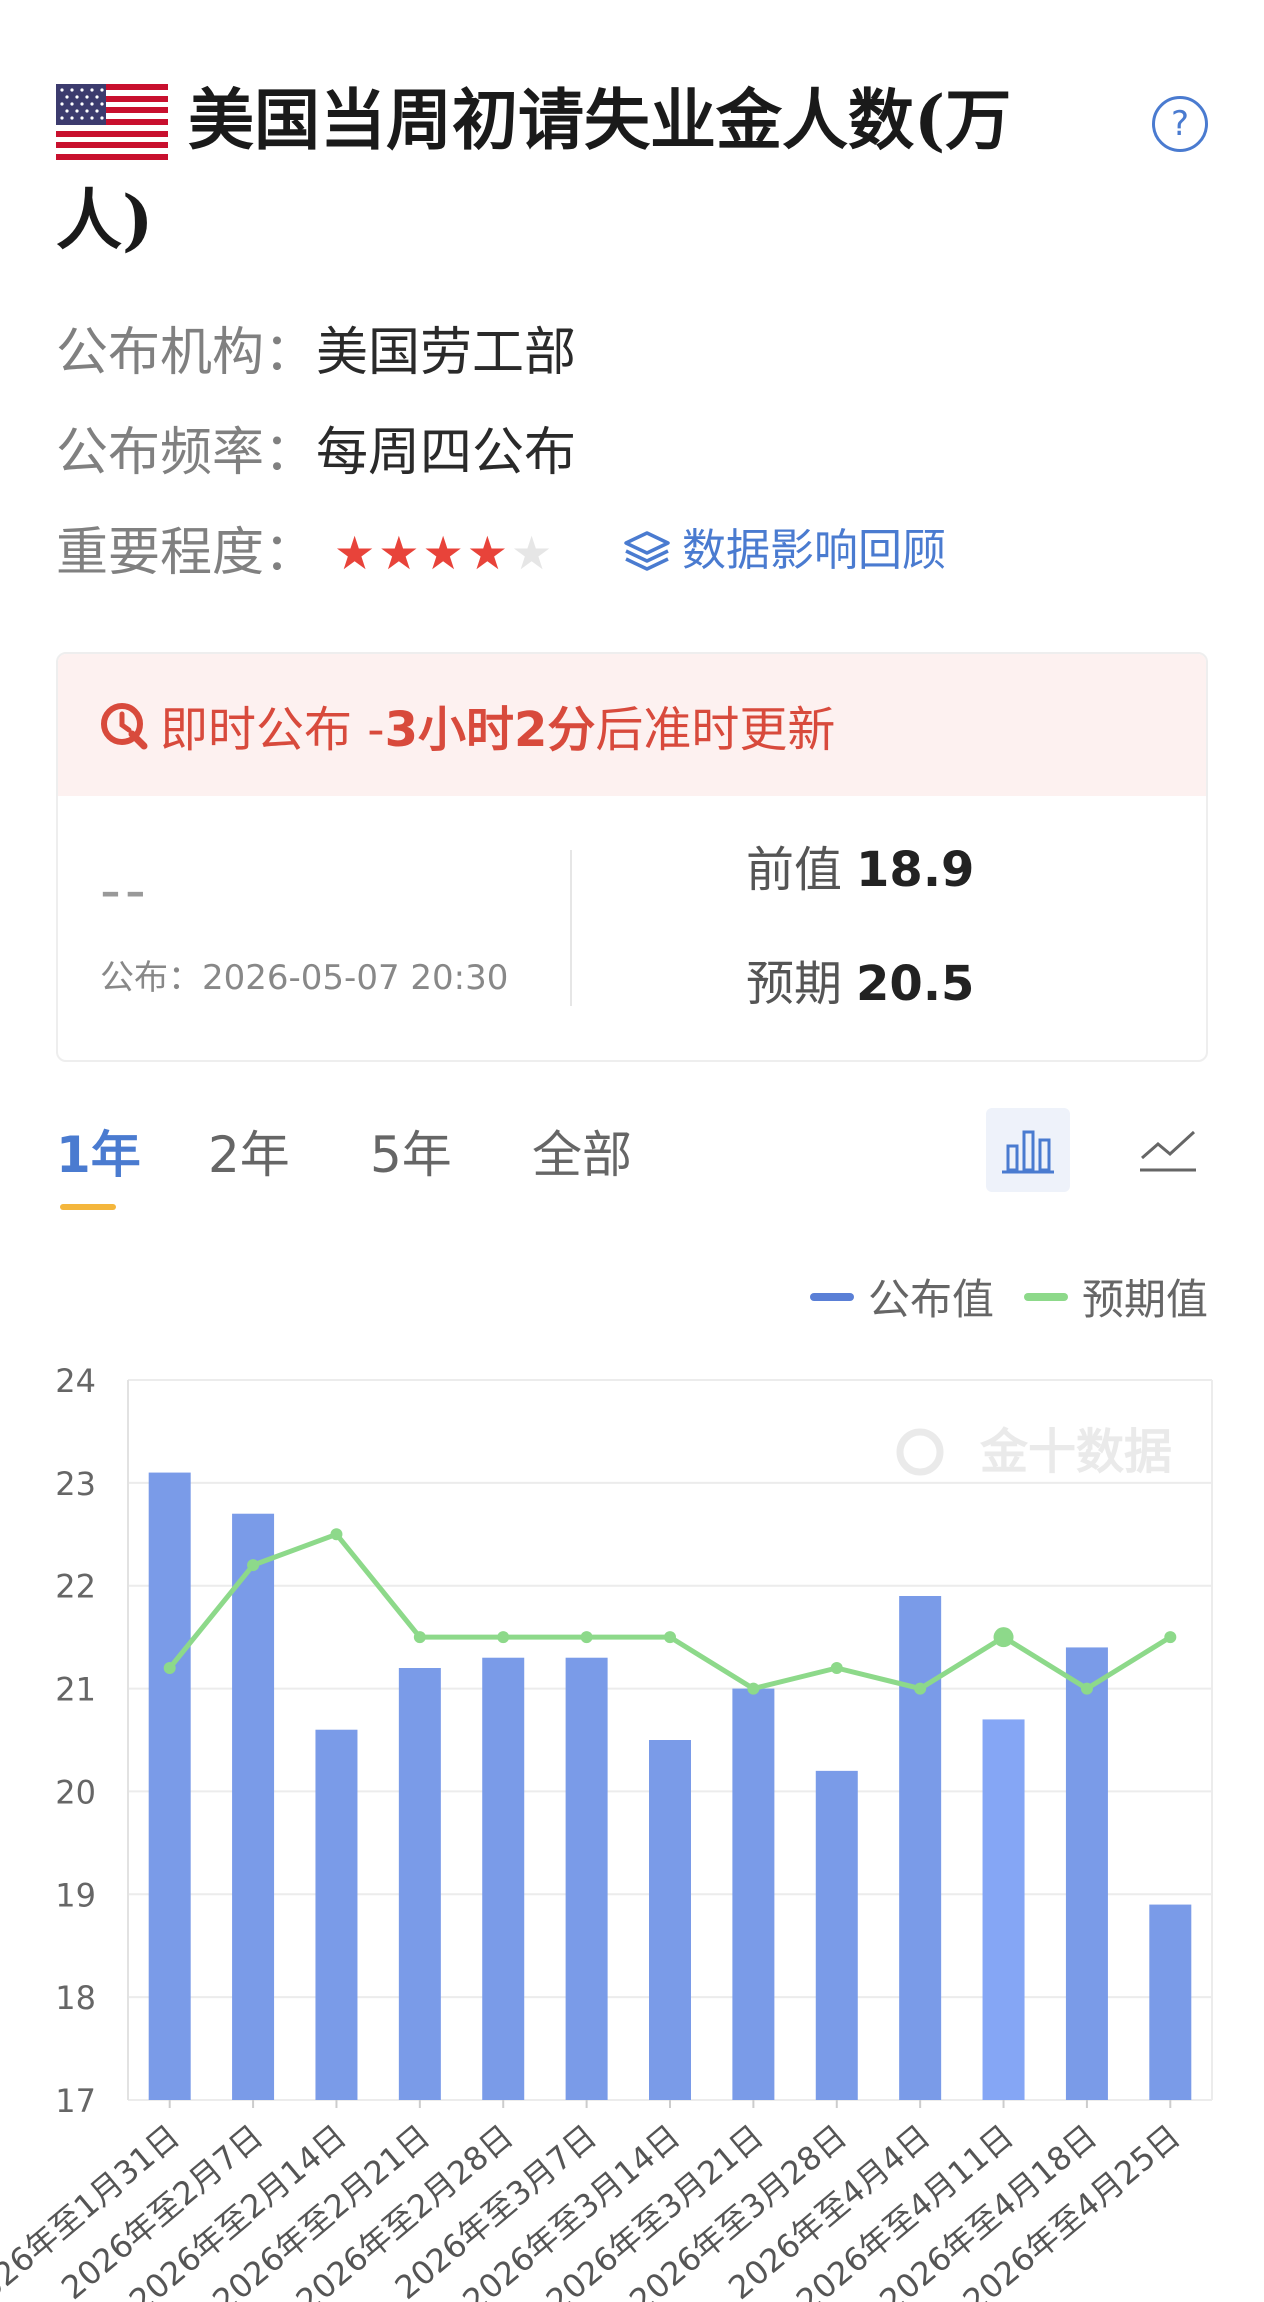 This screenshot has width=1264, height=2302. I want to click on forecast-value-row: 预期 20.5, so click(860, 979).